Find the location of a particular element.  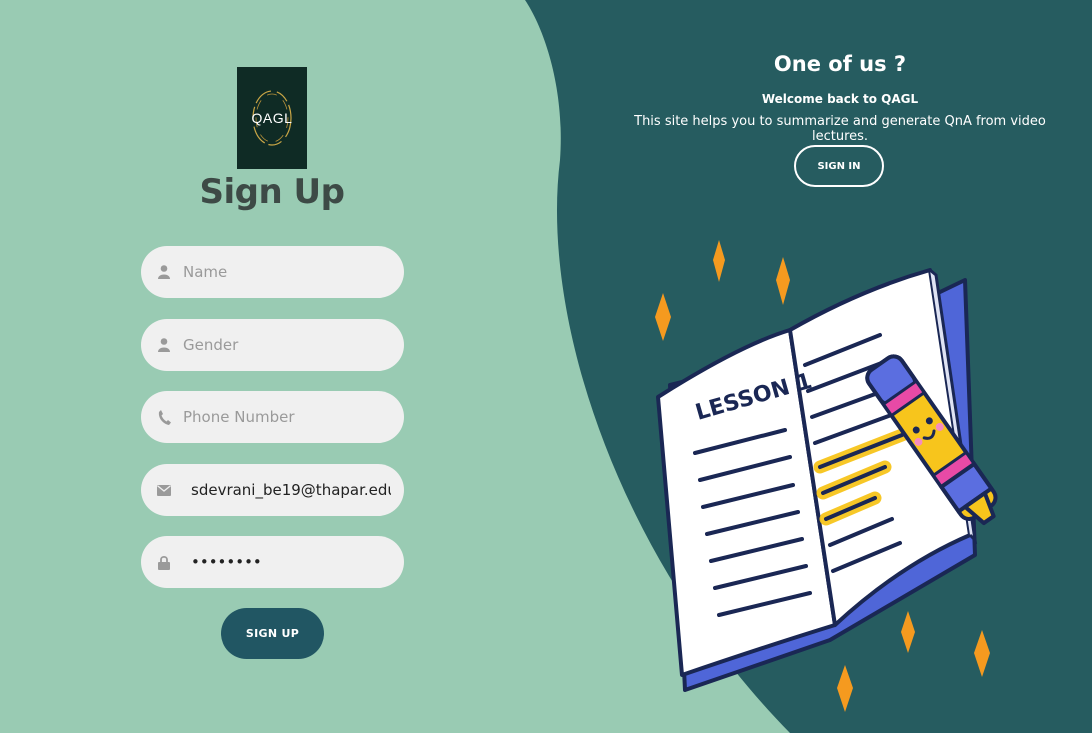

password-field is located at coordinates (272, 562).